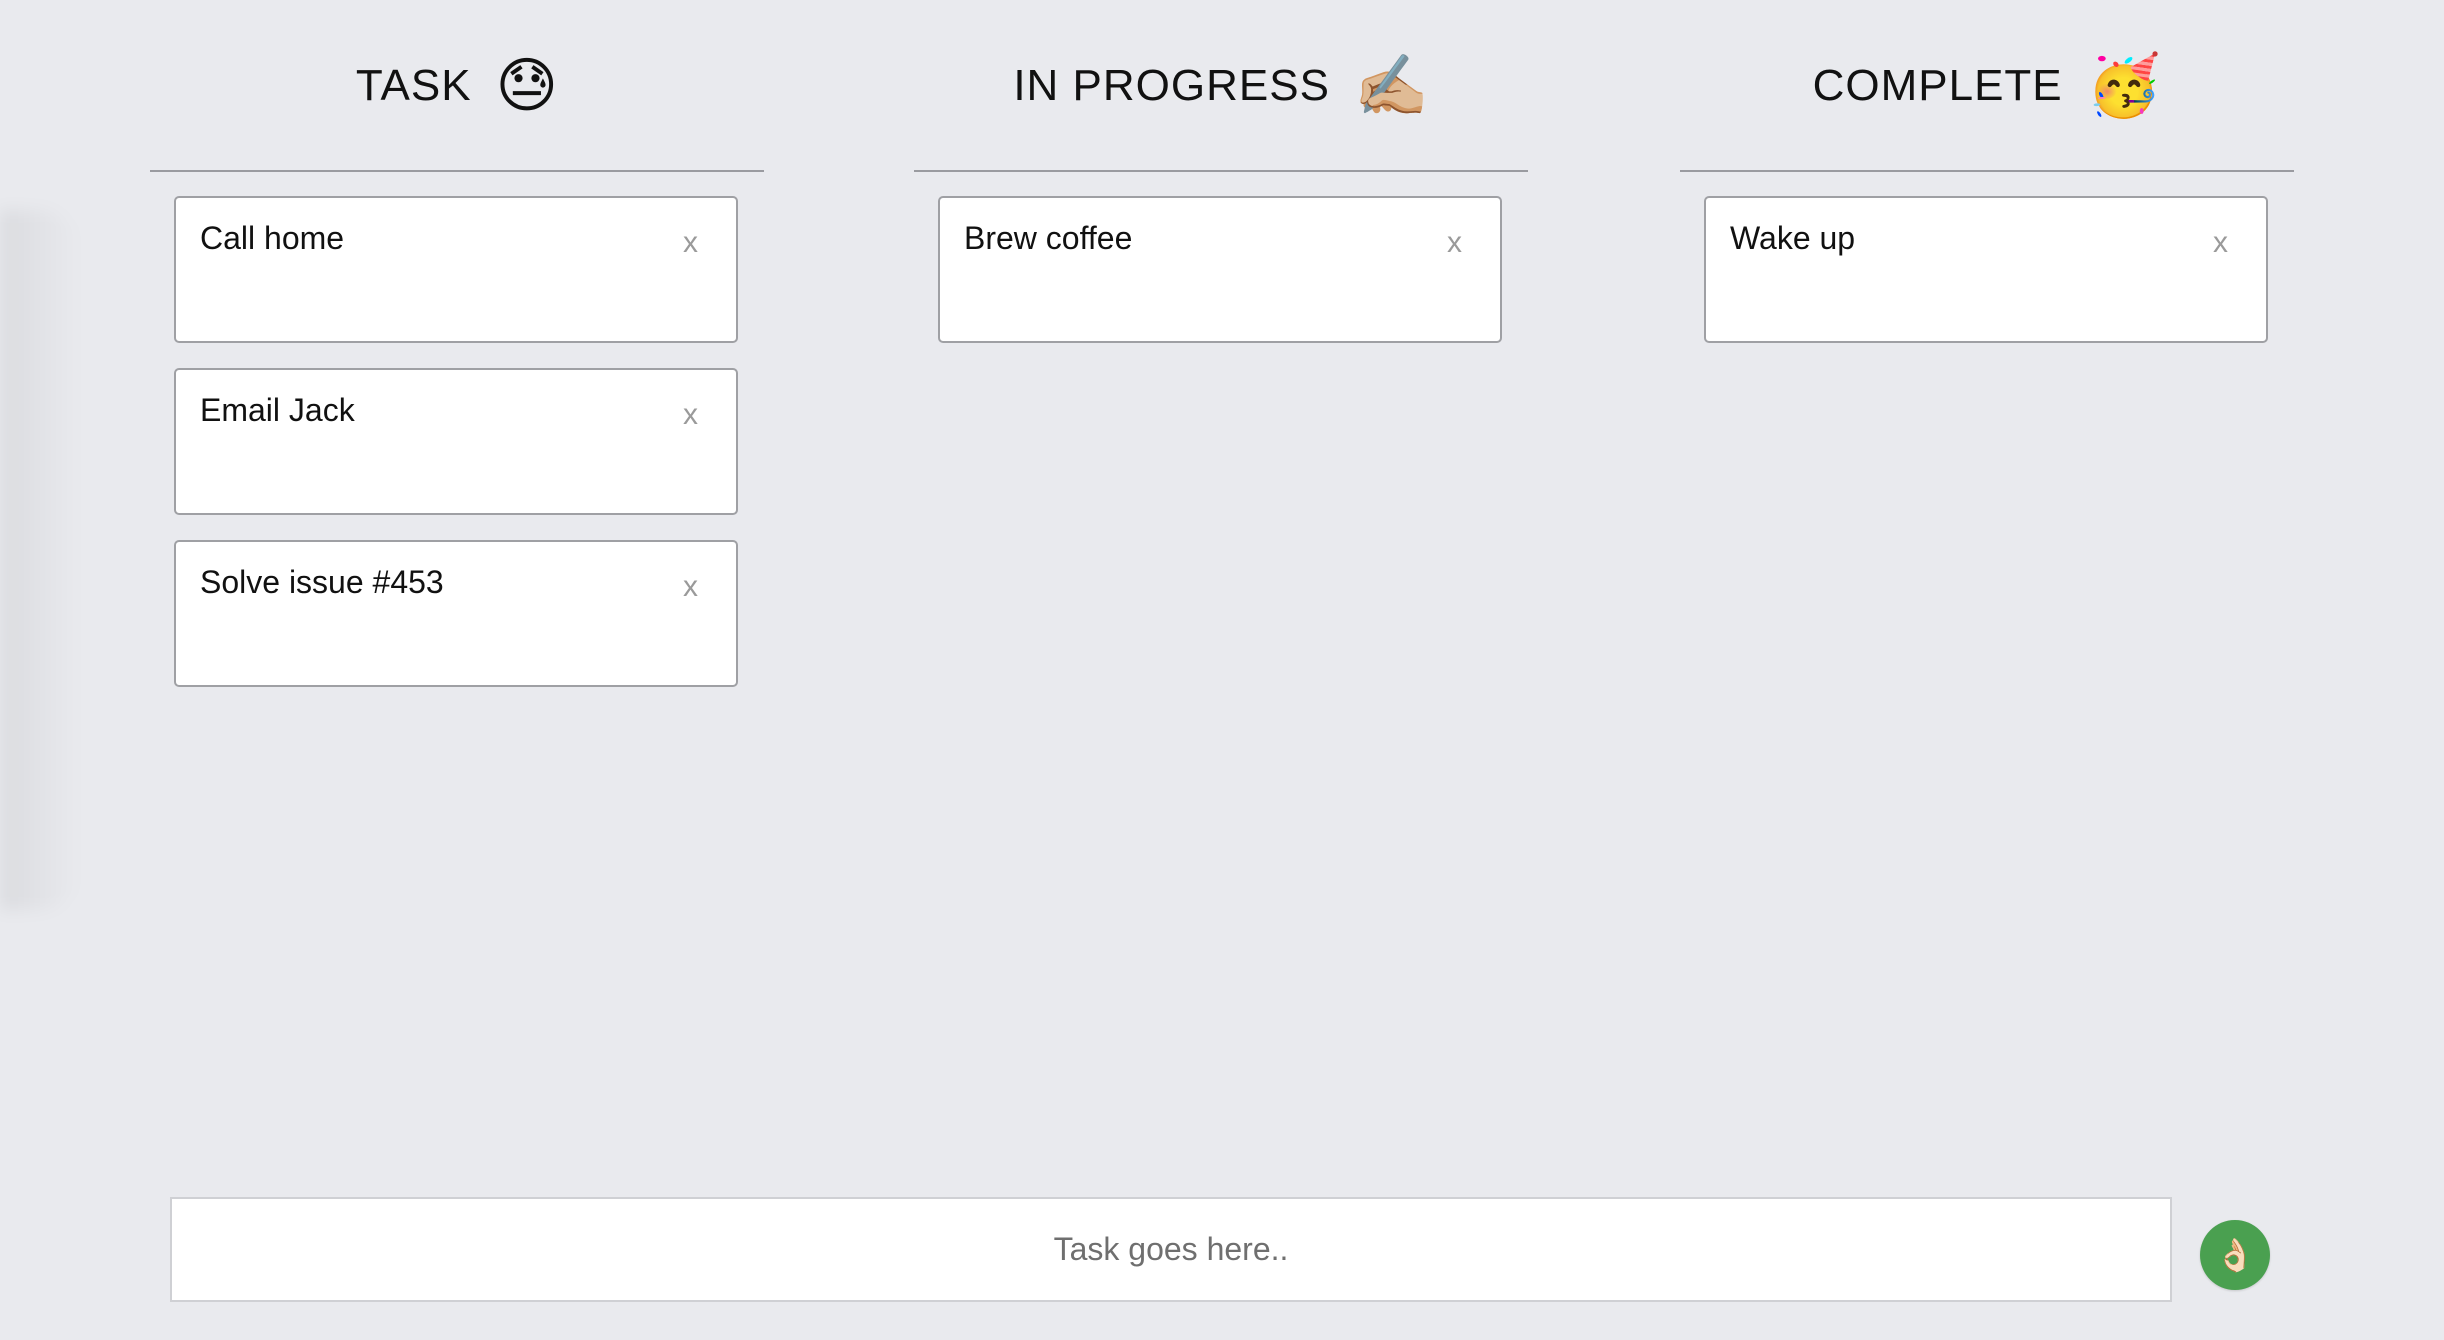 The height and width of the screenshot is (1340, 2444). What do you see at coordinates (40, 560) in the screenshot?
I see `left-edge-shadow` at bounding box center [40, 560].